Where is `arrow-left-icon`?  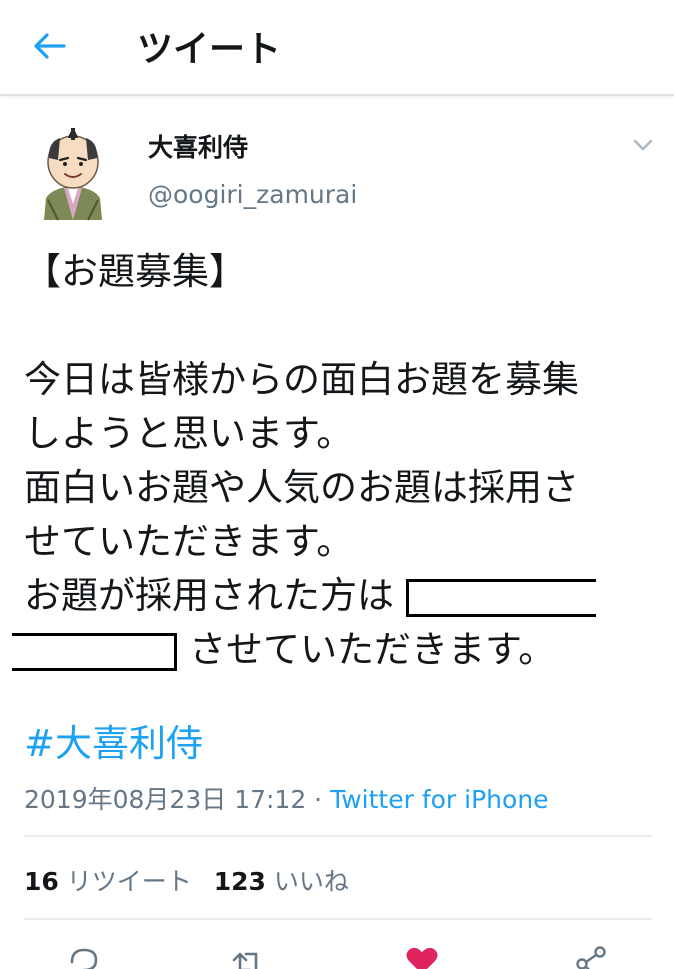
arrow-left-icon is located at coordinates (50, 46).